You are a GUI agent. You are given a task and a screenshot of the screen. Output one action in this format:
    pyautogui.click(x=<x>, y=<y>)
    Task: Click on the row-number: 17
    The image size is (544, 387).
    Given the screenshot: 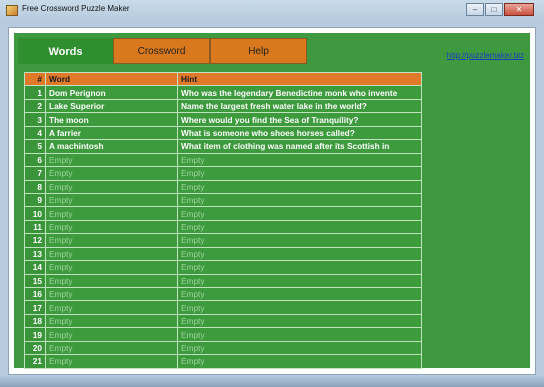 What is the action you would take?
    pyautogui.click(x=35, y=307)
    